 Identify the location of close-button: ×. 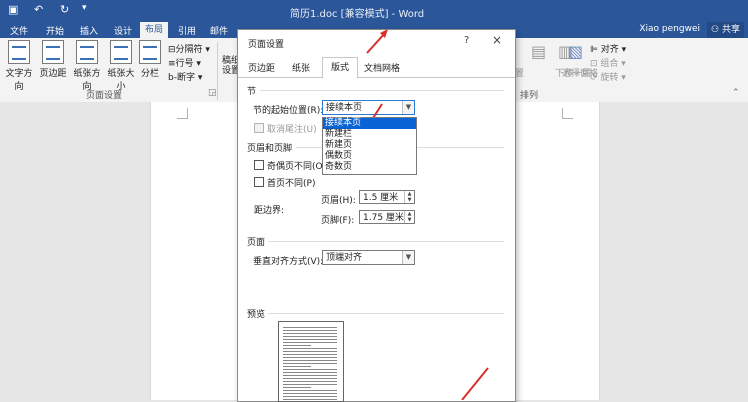
(497, 40).